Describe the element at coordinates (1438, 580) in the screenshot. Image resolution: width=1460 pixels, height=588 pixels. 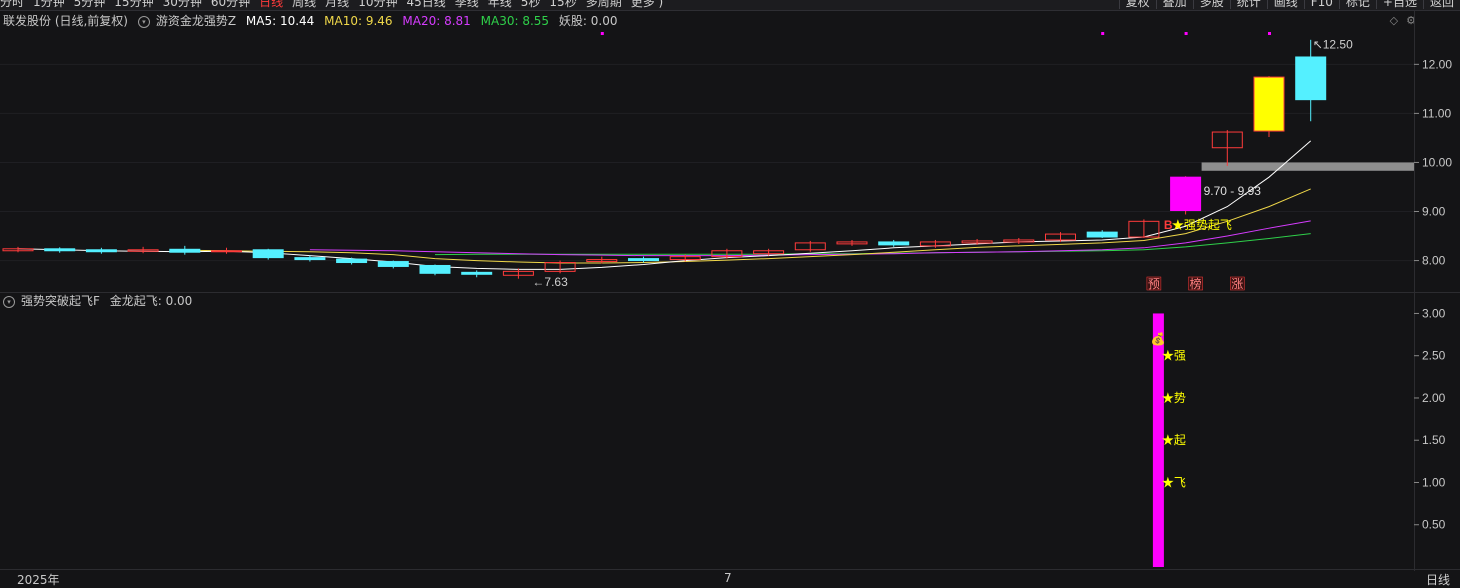
I see `period-label: 日线` at that location.